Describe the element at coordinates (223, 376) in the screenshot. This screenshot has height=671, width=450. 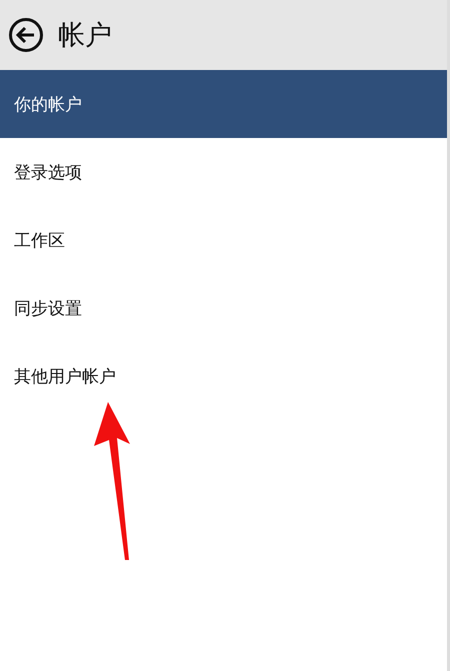
I see `menu-item: 其他用户帐户` at that location.